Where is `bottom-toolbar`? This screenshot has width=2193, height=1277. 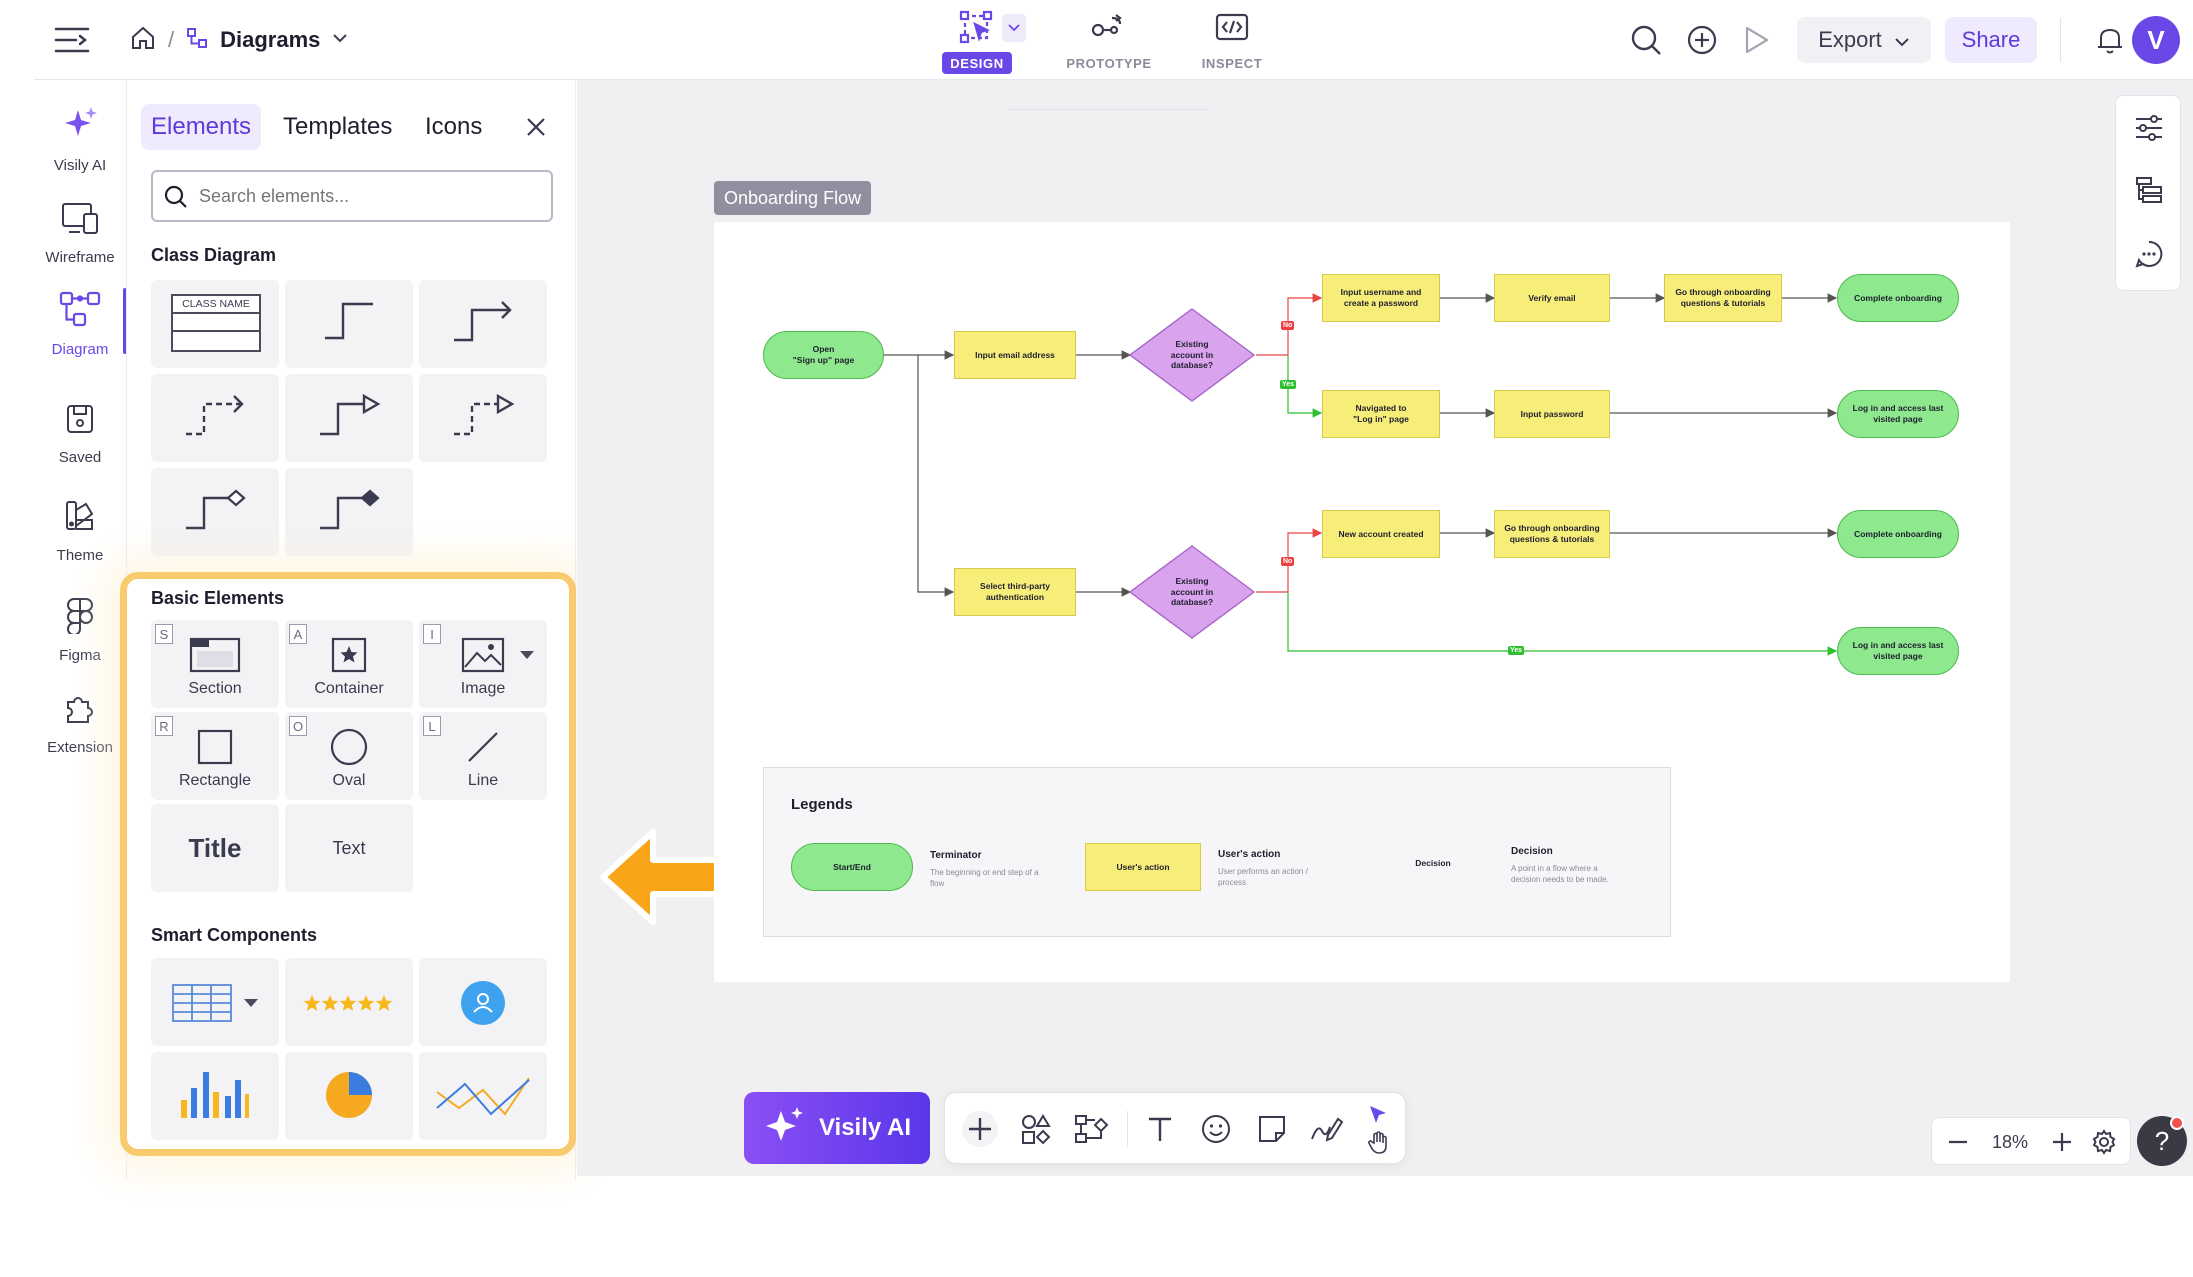 bottom-toolbar is located at coordinates (1175, 1128).